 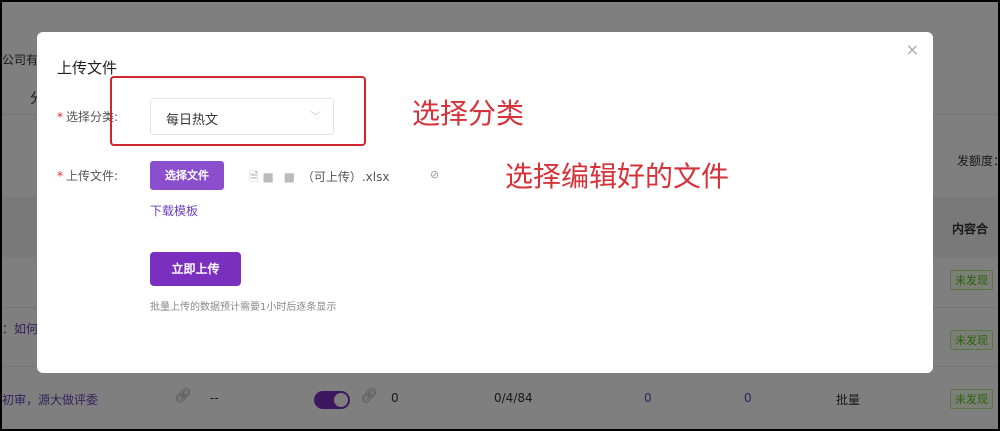 I want to click on dialog-title: 上传文件, so click(x=87, y=68).